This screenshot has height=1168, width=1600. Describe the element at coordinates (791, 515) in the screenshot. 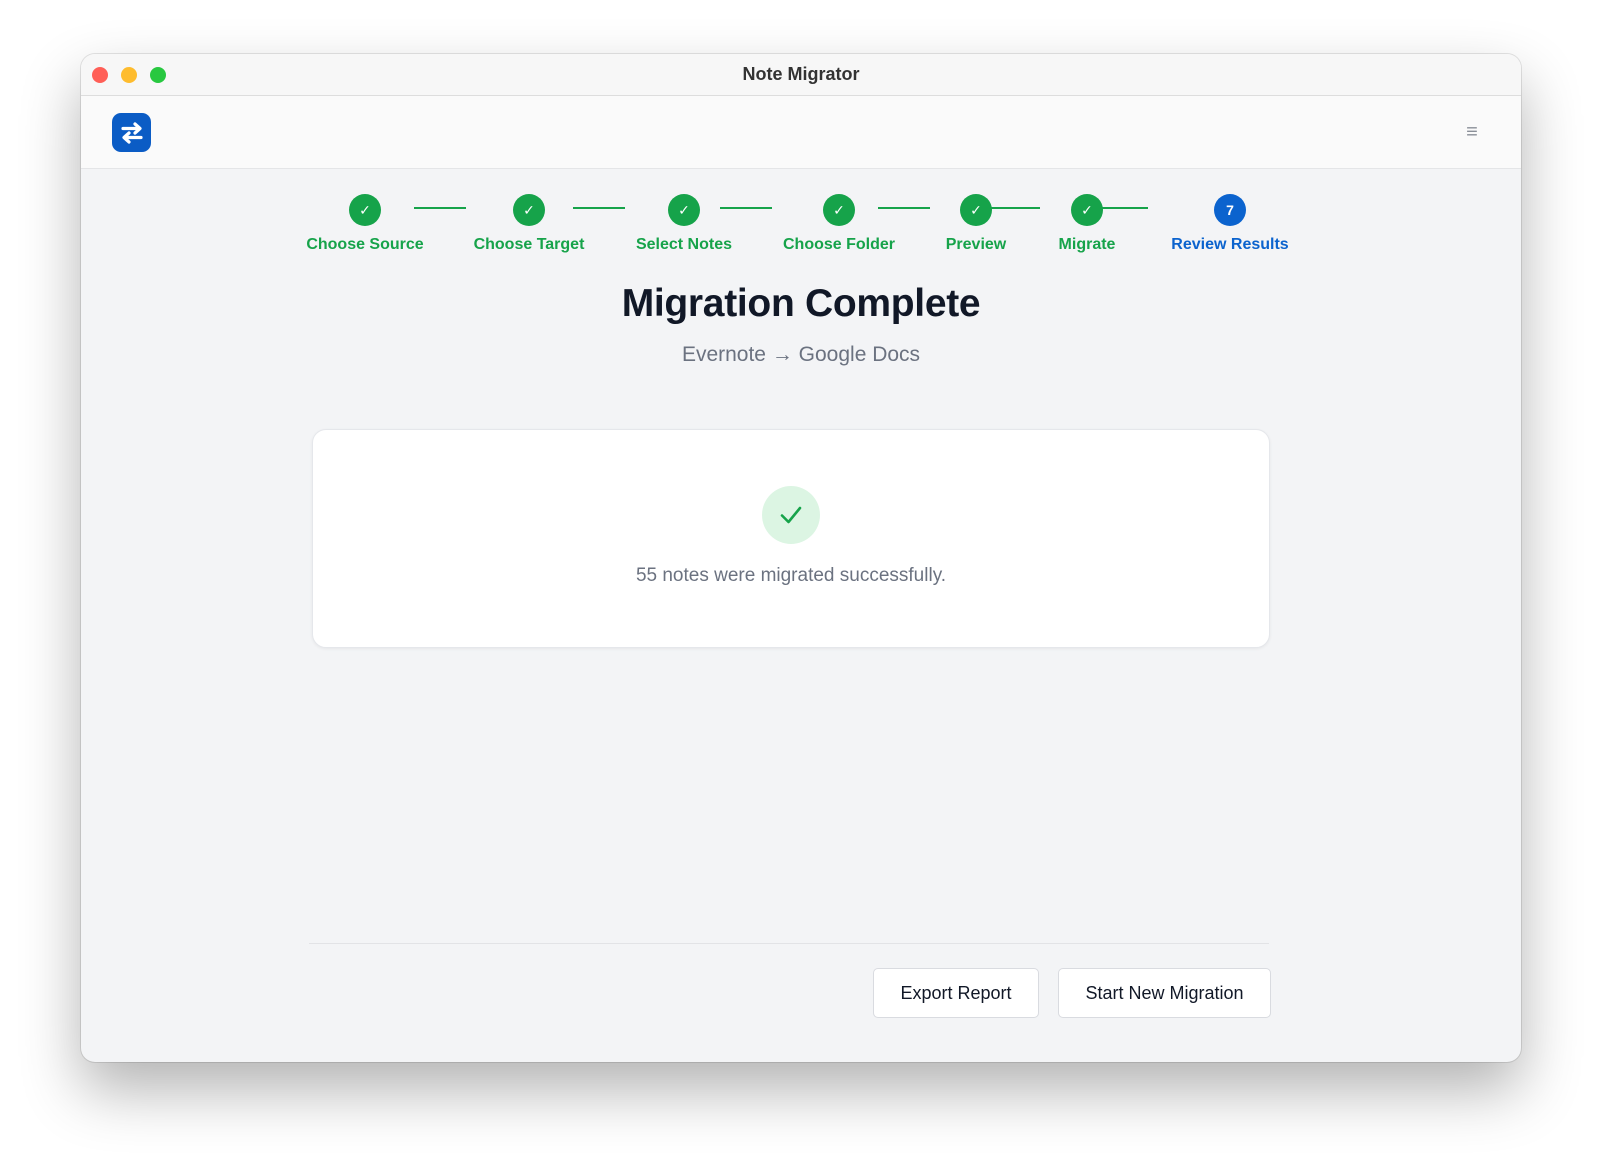

I see `check-circle-icon` at that location.